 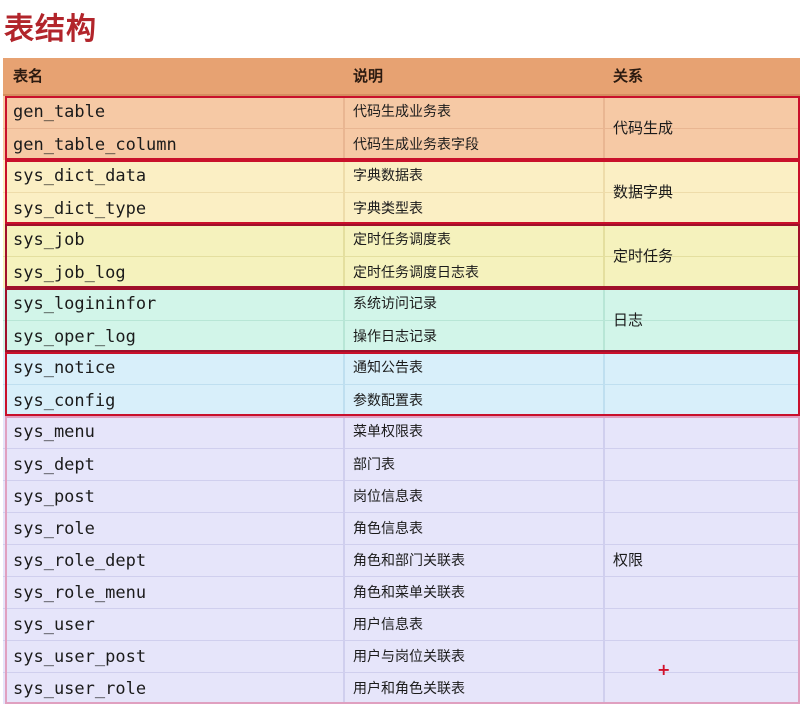 What do you see at coordinates (69, 273) in the screenshot?
I see `table-name-cell: sys_job_log` at bounding box center [69, 273].